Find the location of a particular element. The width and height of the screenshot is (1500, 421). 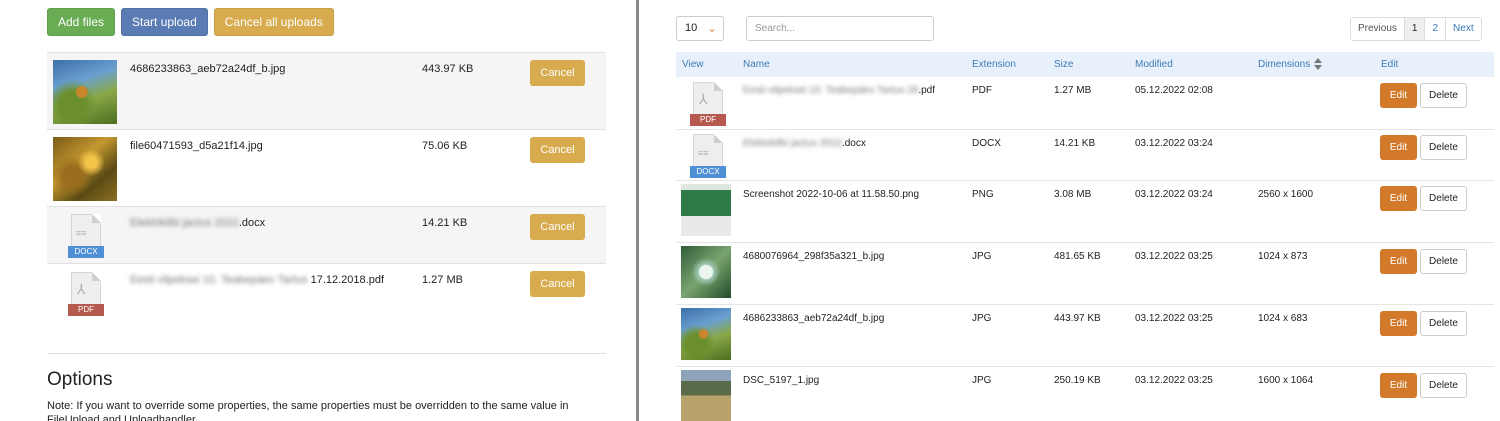

column-header-extension: Extension is located at coordinates (994, 64).